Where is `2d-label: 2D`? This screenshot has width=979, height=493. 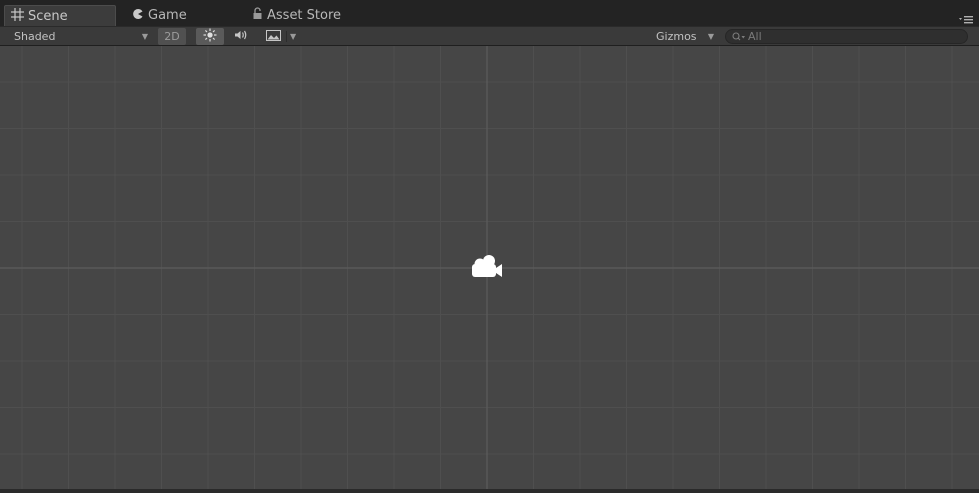
2d-label: 2D is located at coordinates (172, 36).